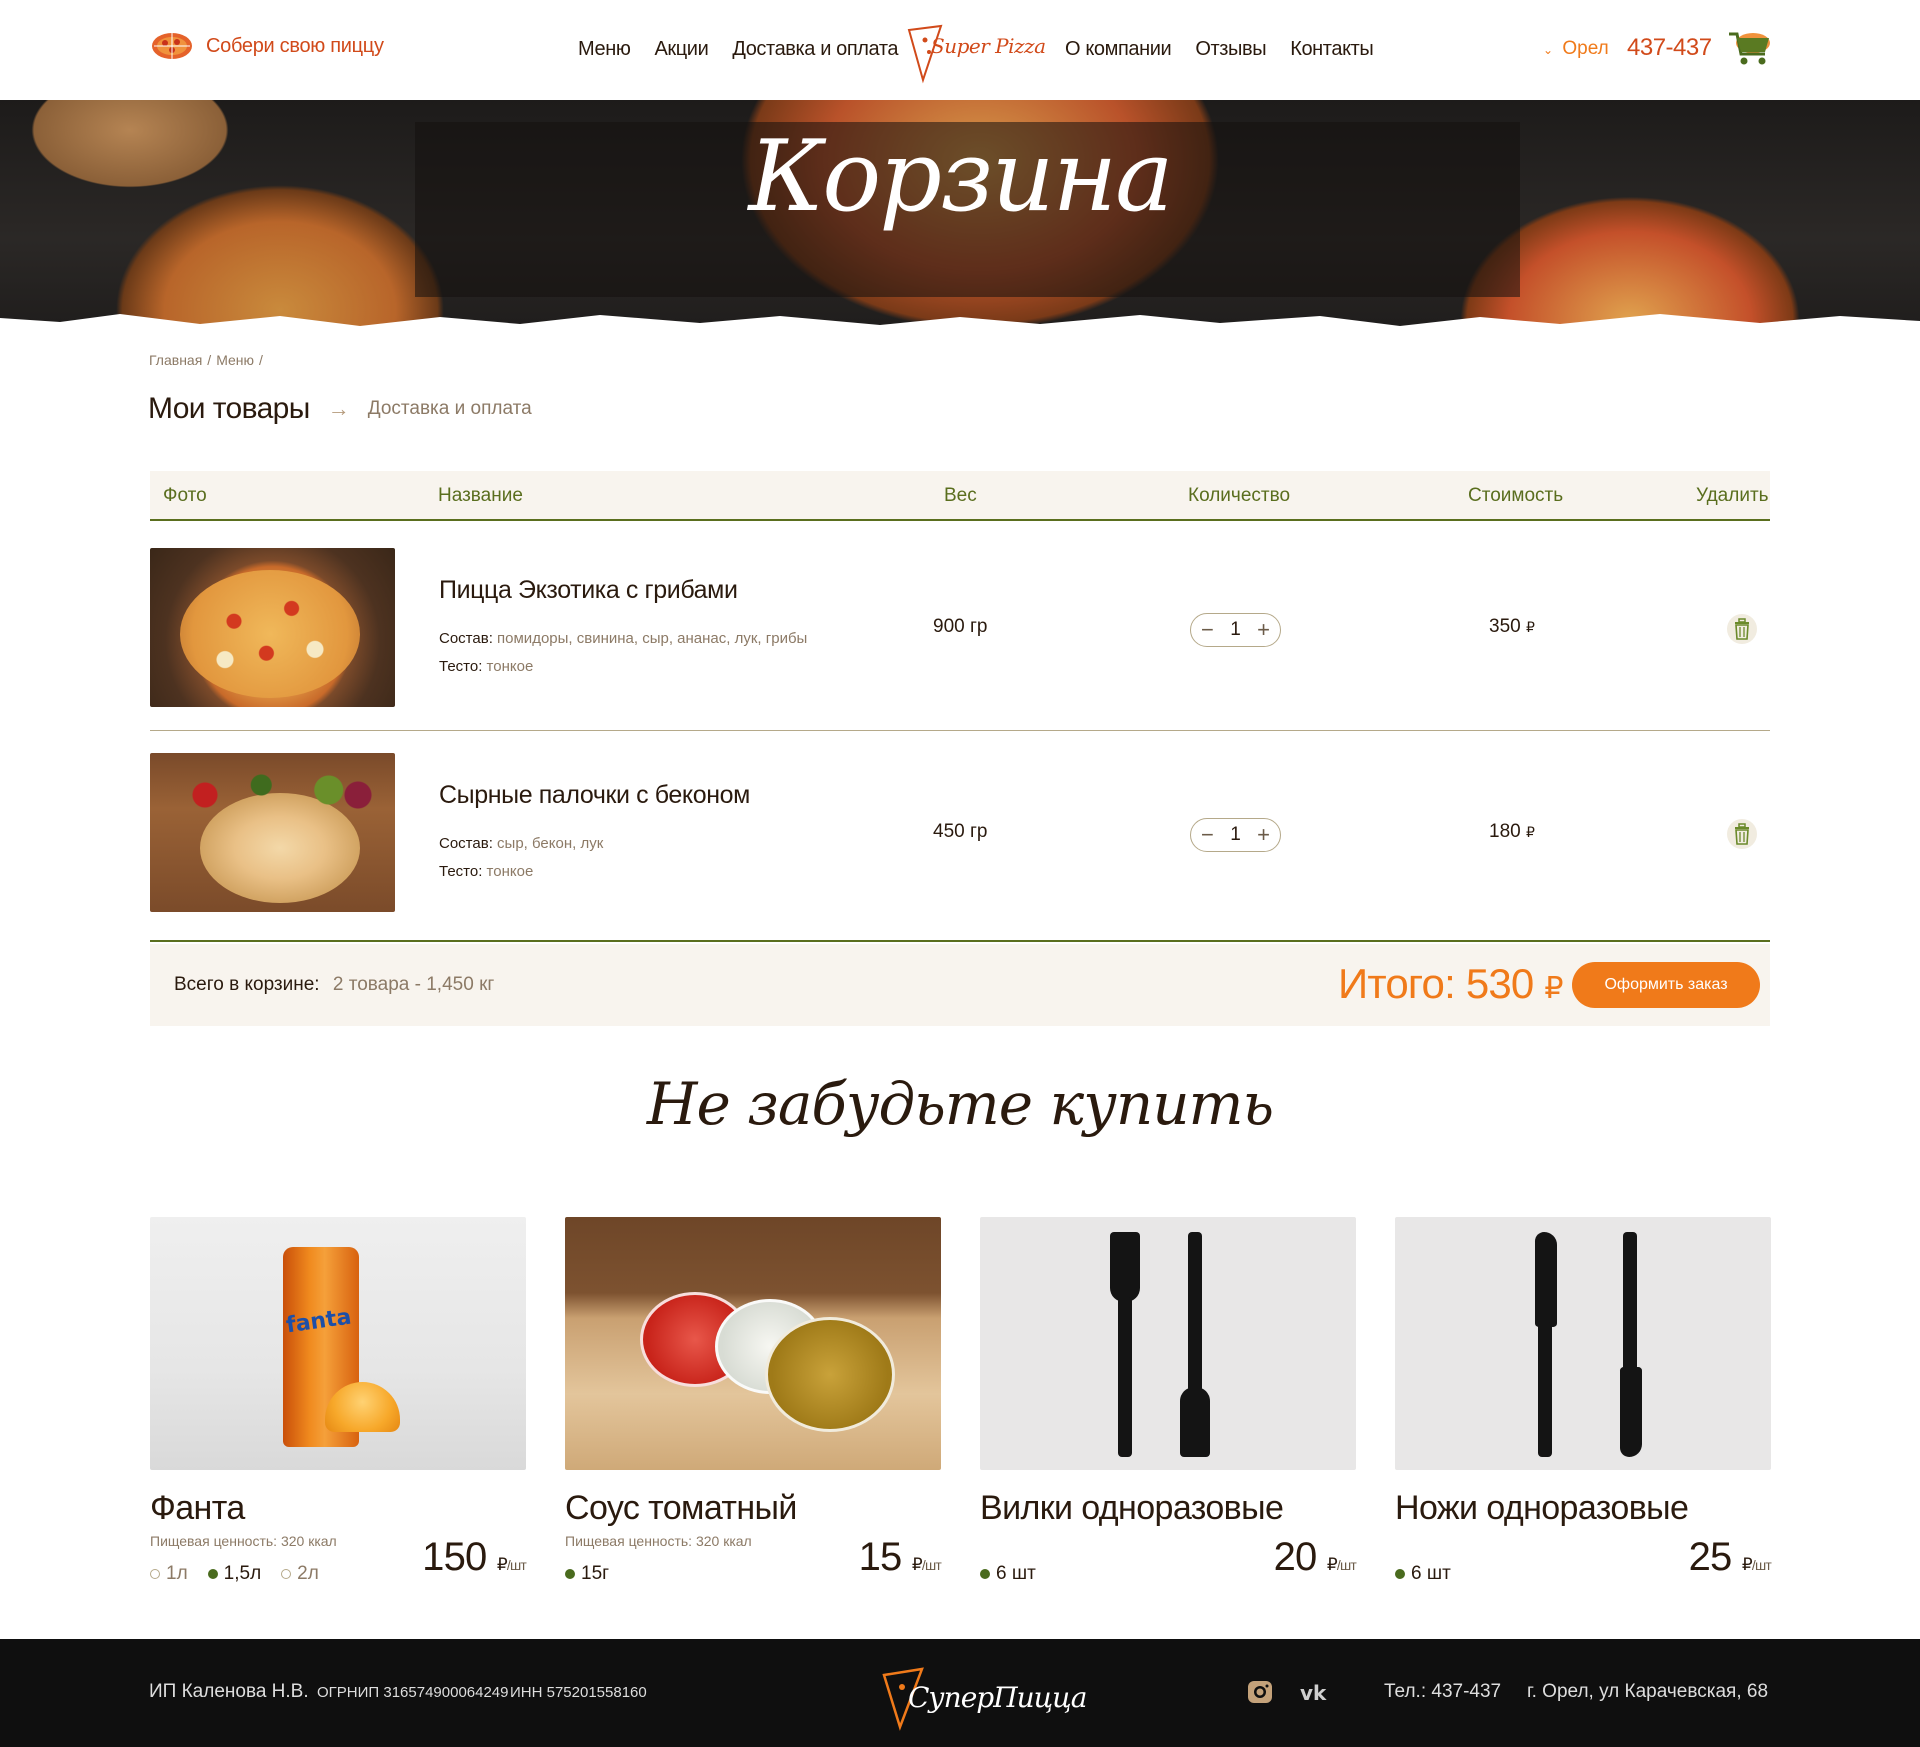  What do you see at coordinates (1442, 1692) in the screenshot?
I see `footer-phone: Тел.: 437-437` at bounding box center [1442, 1692].